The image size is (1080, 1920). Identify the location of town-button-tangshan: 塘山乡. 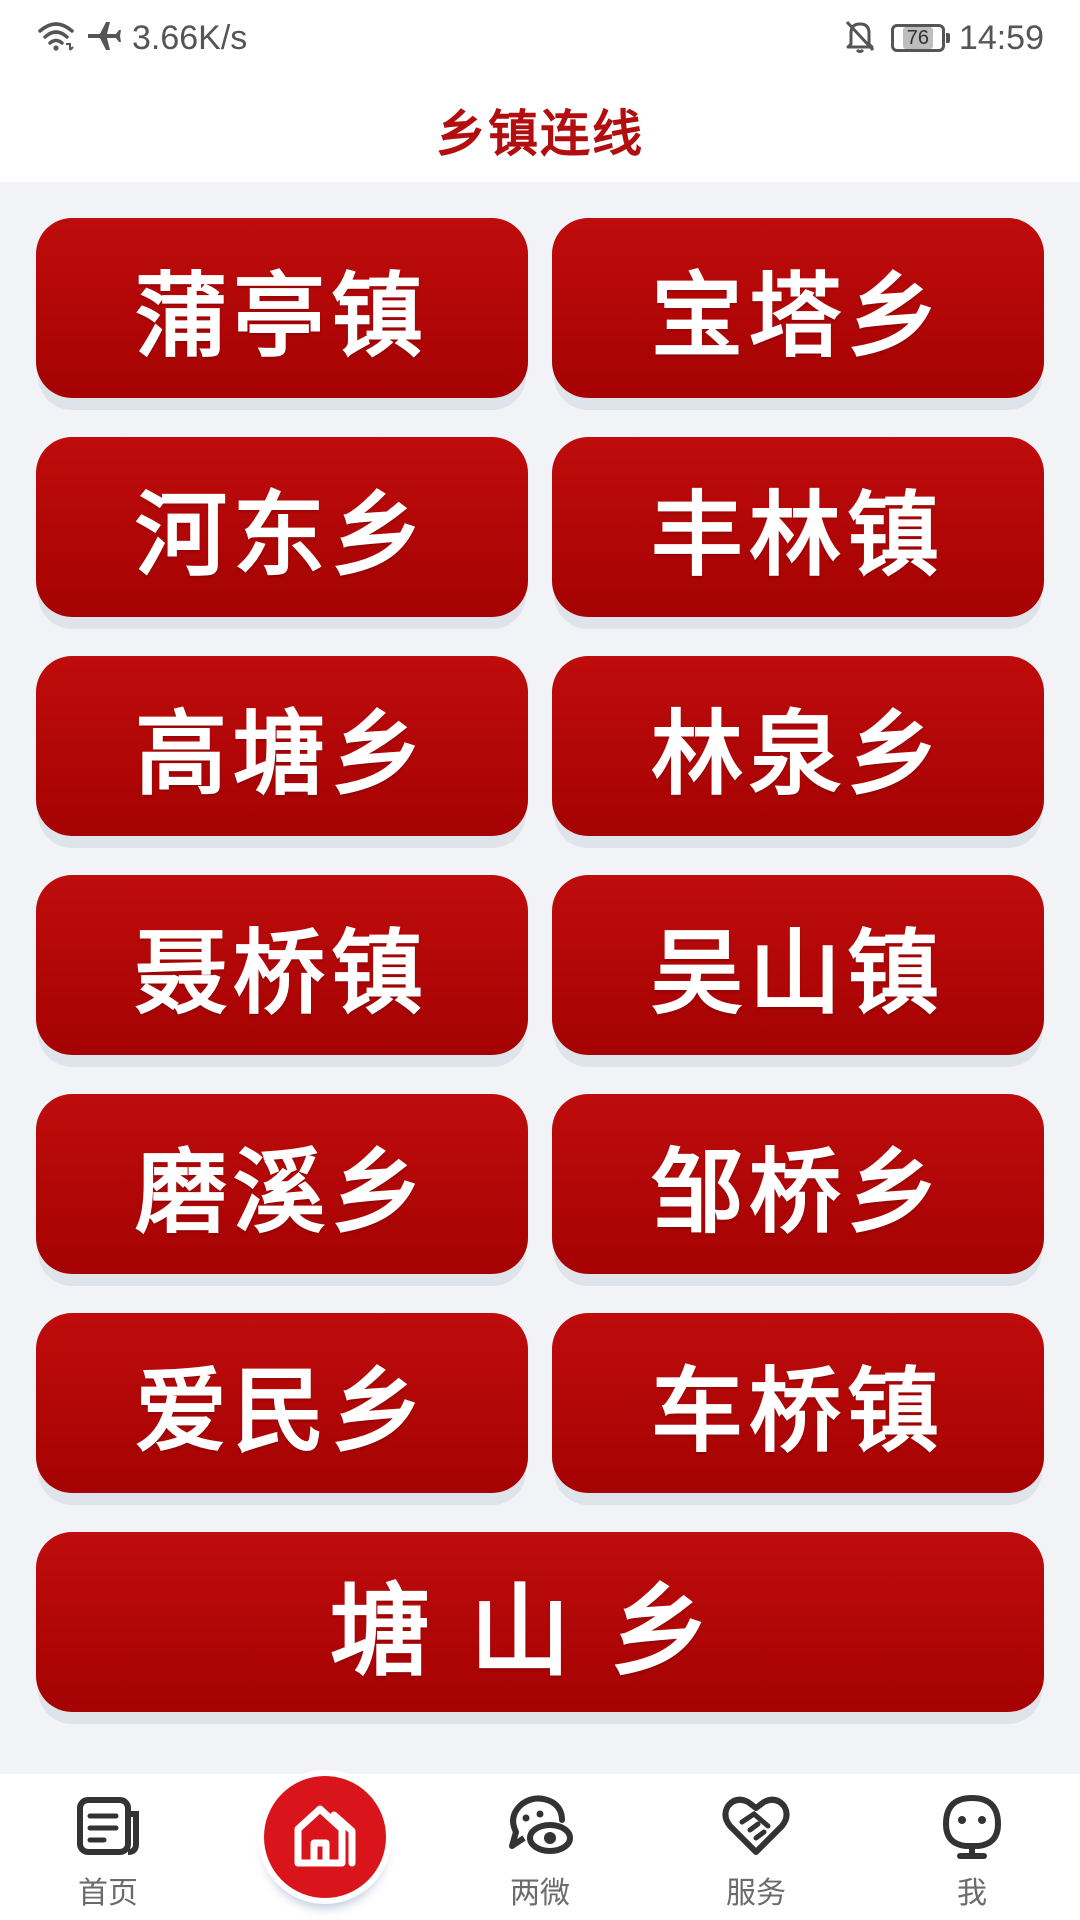
(540, 1622).